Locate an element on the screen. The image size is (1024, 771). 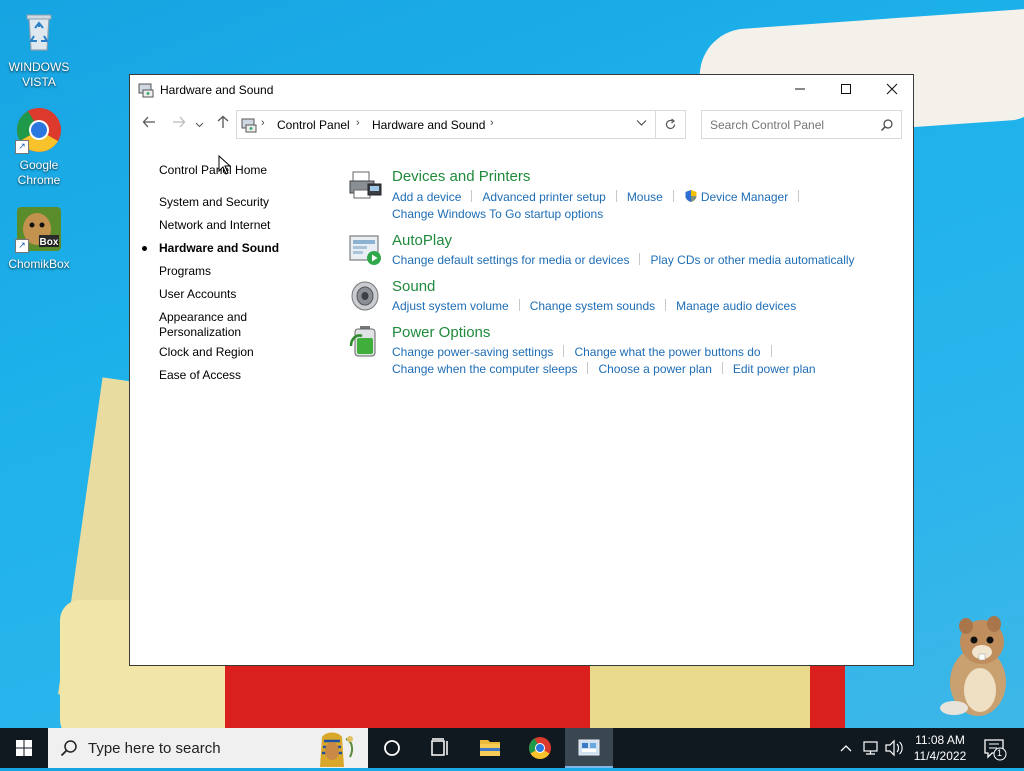
system-clock: 11:08 AM 11/4/2022 is located at coordinates (940, 748).